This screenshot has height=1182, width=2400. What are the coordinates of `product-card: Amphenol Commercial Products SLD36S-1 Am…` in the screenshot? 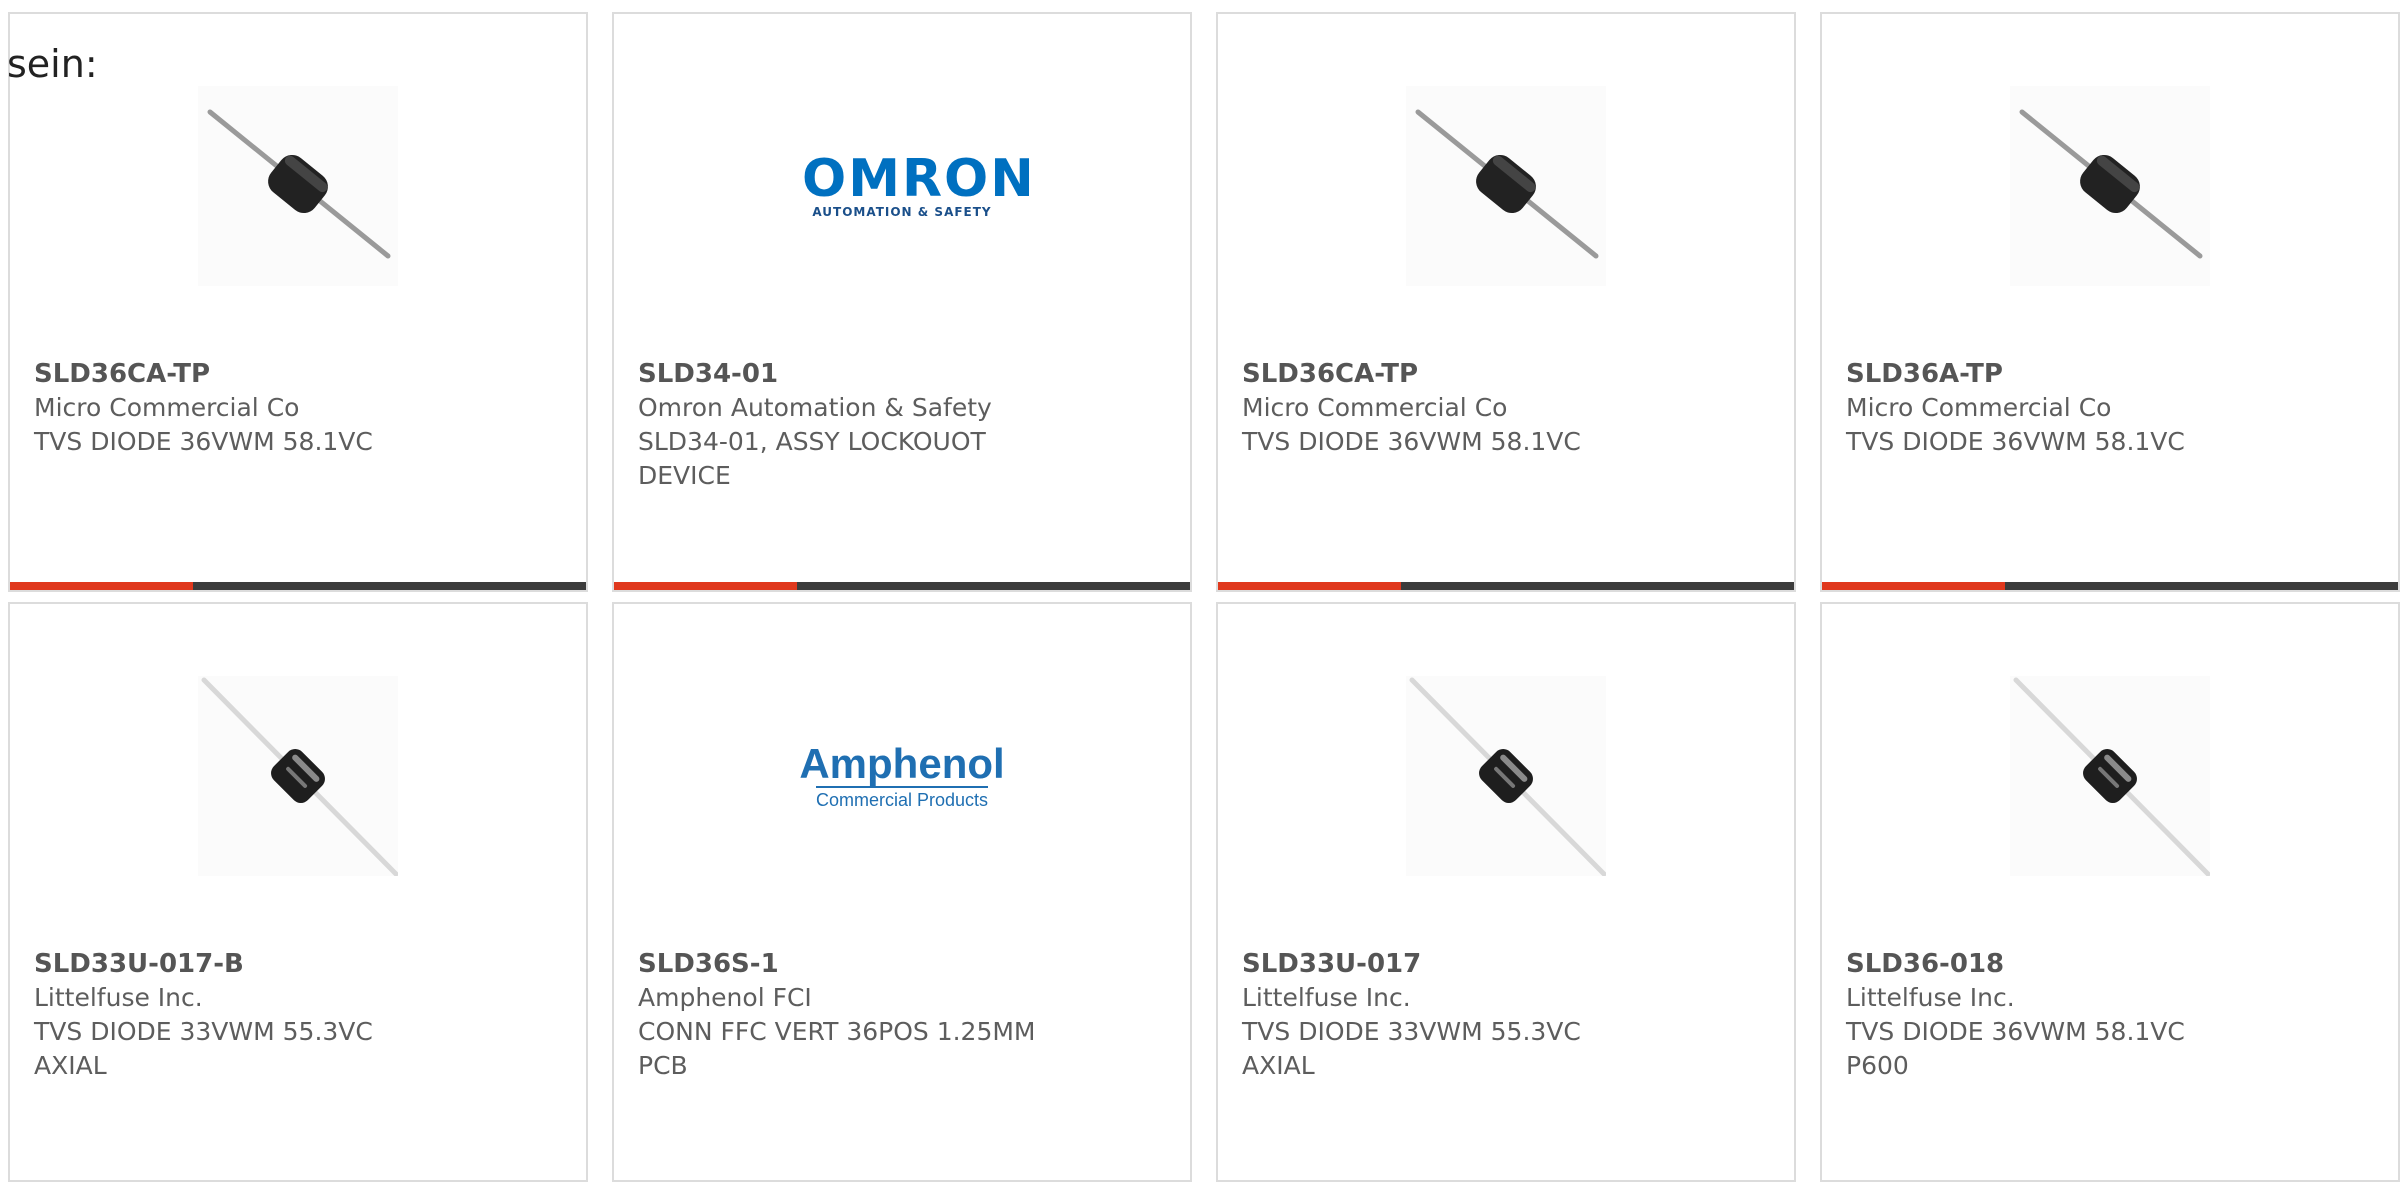 It's located at (902, 892).